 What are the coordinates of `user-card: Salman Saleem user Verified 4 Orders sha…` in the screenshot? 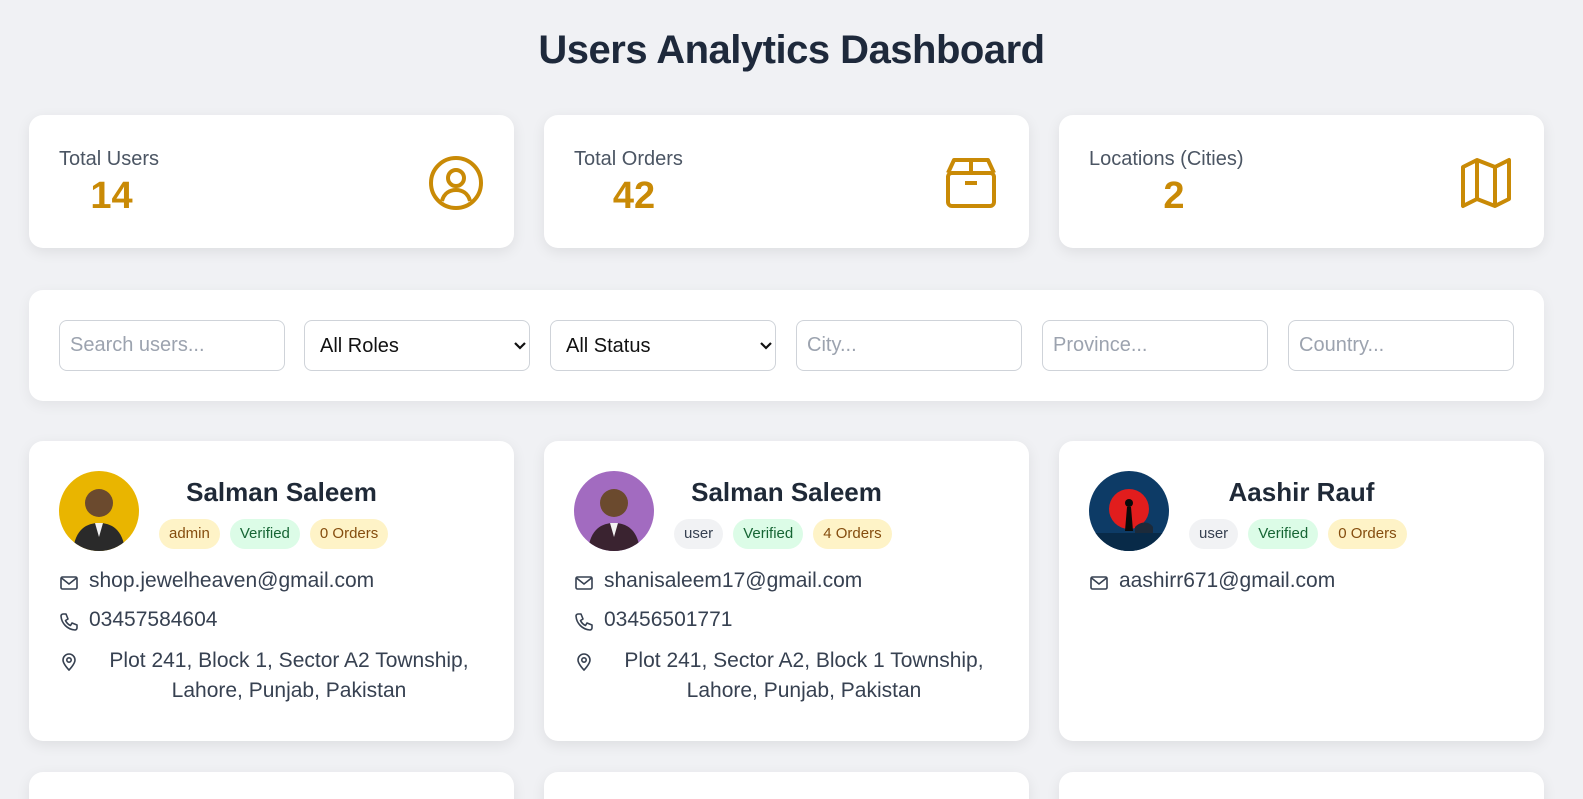 It's located at (786, 591).